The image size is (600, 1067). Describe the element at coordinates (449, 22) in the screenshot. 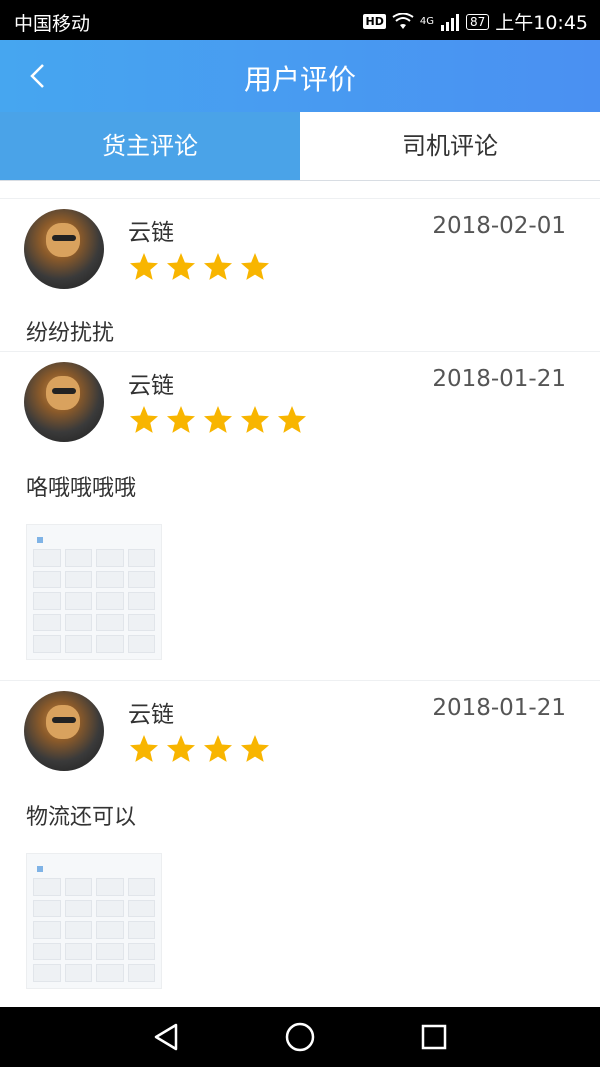

I see `signal-icon` at that location.